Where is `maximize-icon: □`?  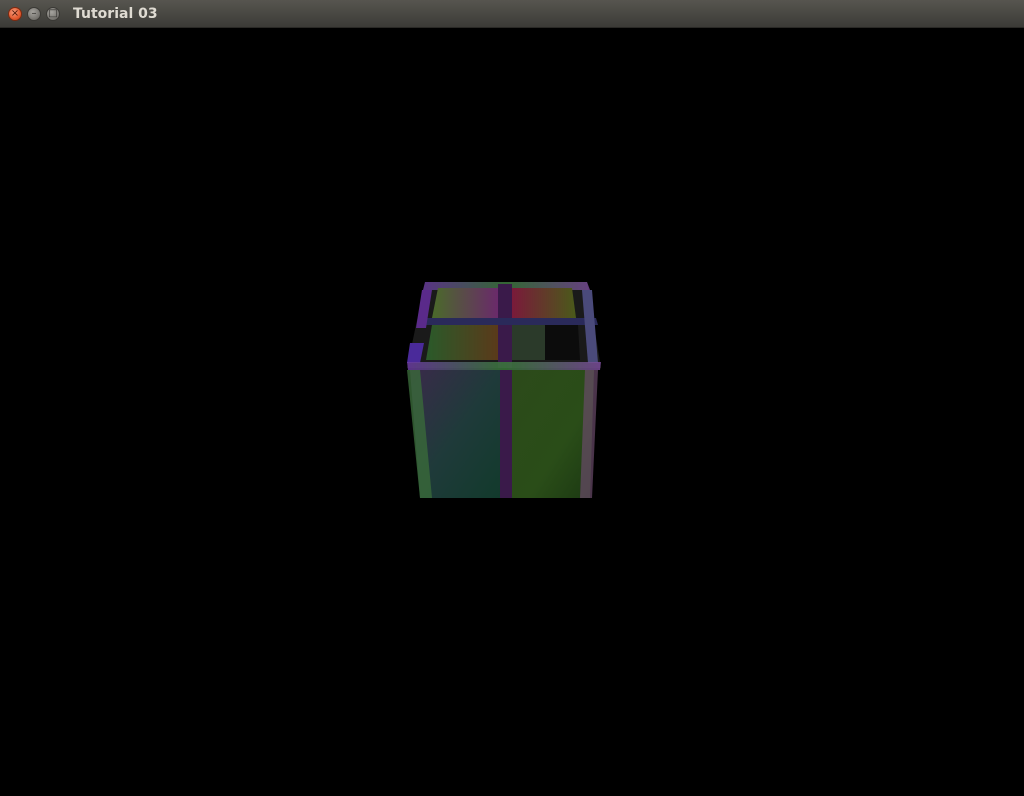 maximize-icon: □ is located at coordinates (53, 13).